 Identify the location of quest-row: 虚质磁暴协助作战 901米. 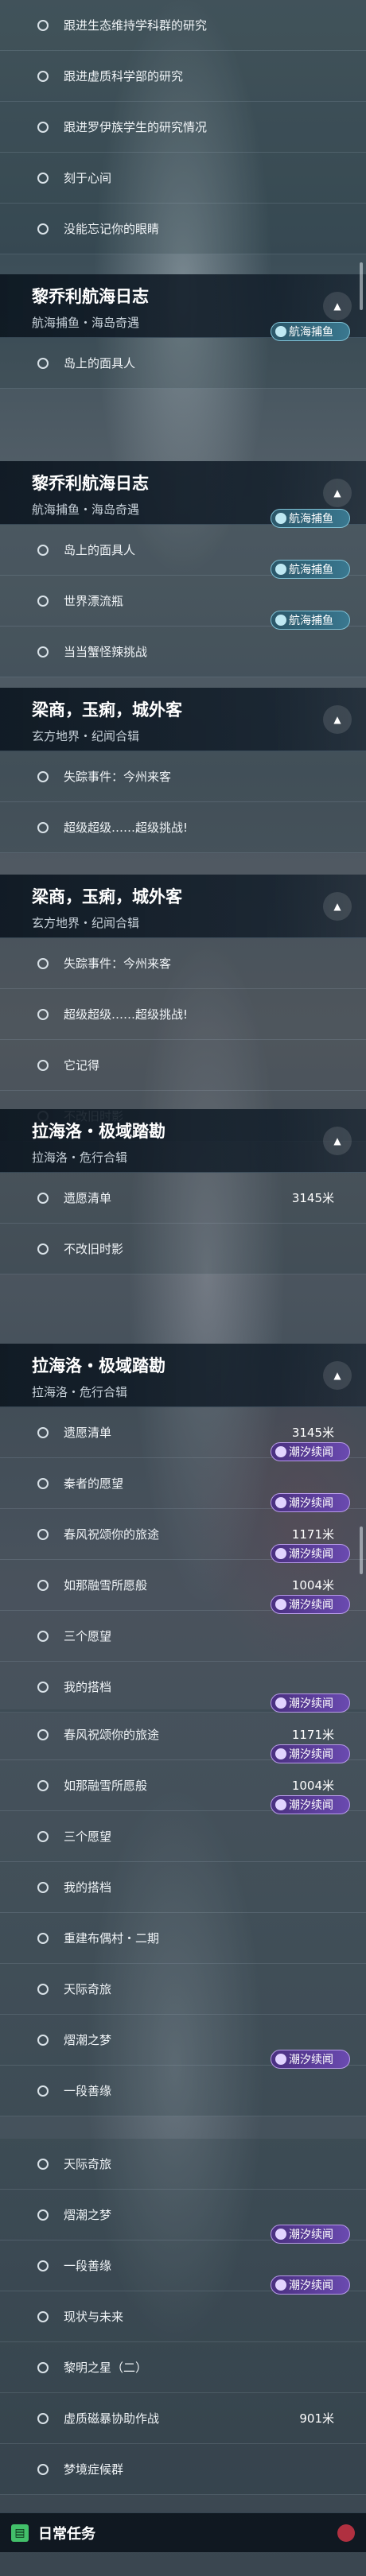
(183, 2418).